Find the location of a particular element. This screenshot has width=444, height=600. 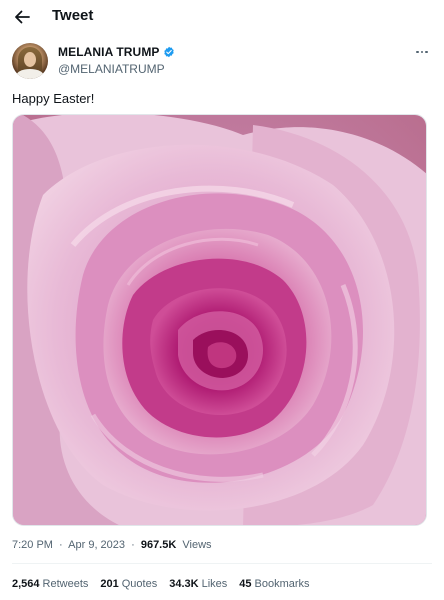

tweet-date: Apr 9, 2023 is located at coordinates (96, 545).